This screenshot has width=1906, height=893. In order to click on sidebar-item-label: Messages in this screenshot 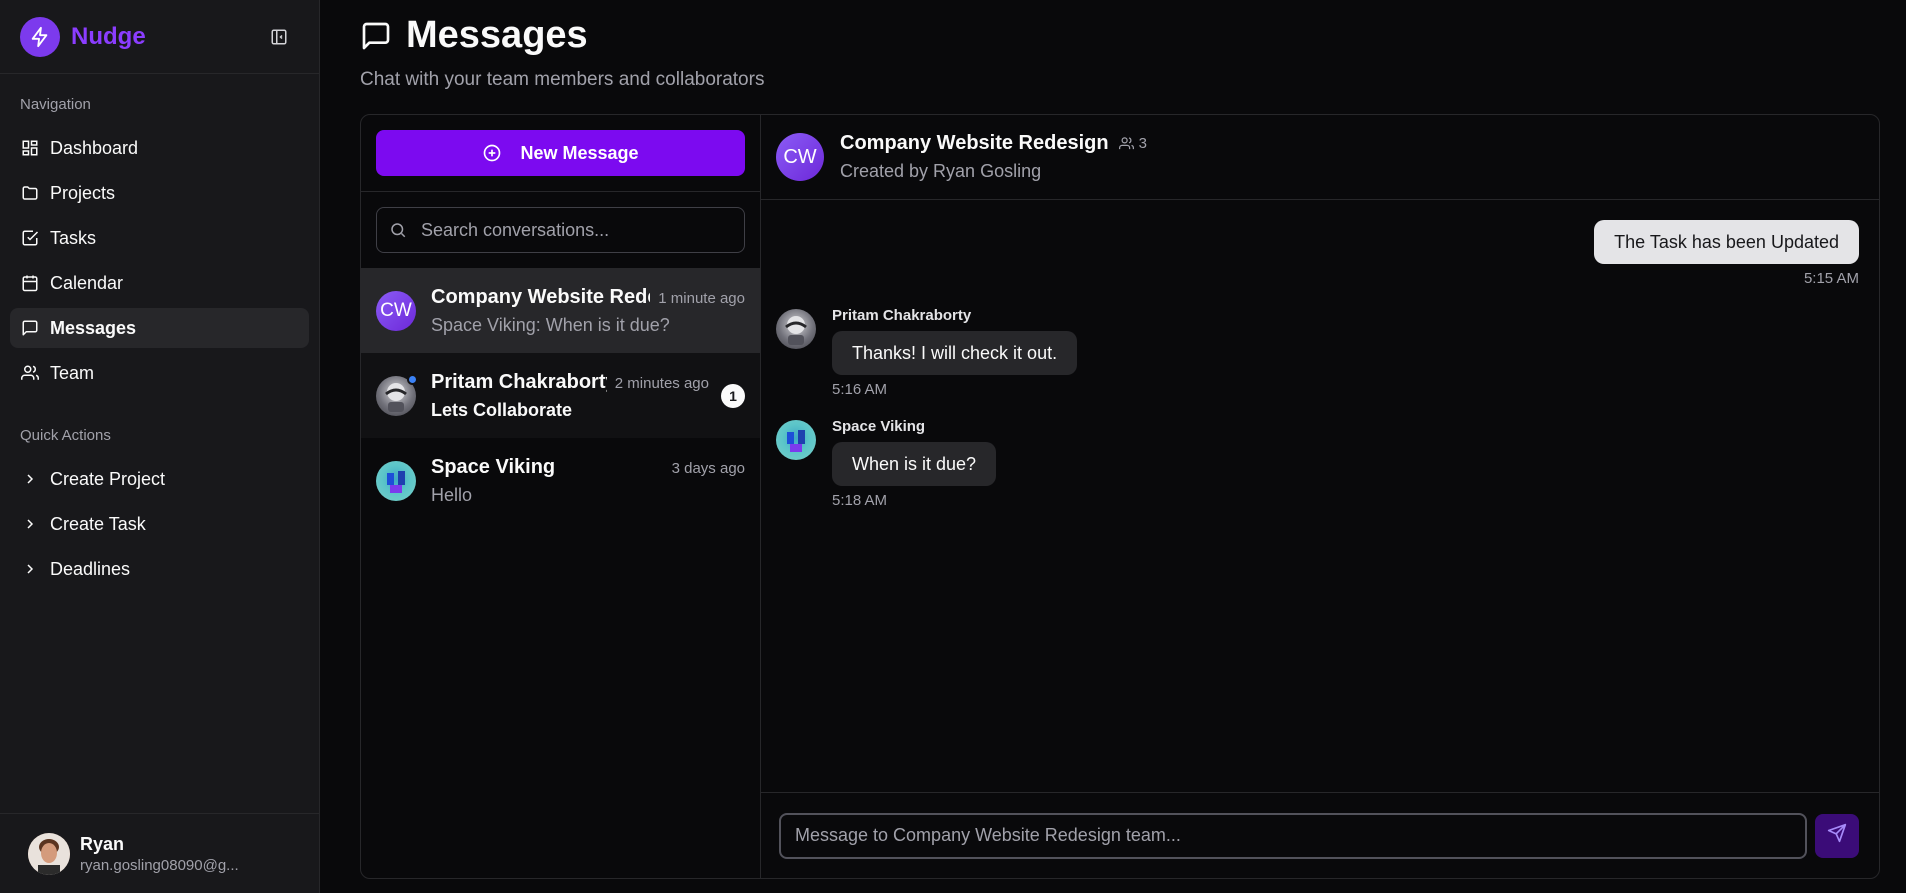, I will do `click(93, 327)`.